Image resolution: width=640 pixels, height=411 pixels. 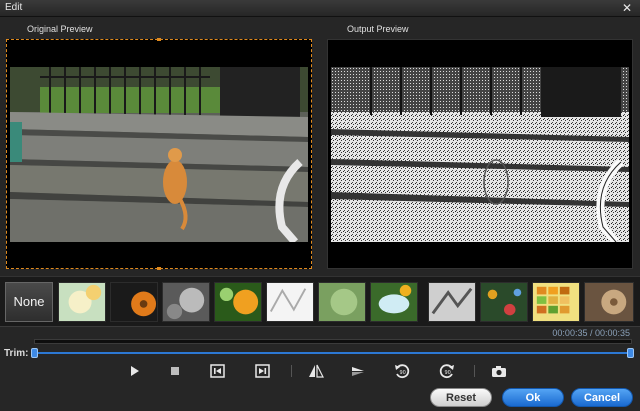 I want to click on effects-strip: None, so click(x=320, y=301).